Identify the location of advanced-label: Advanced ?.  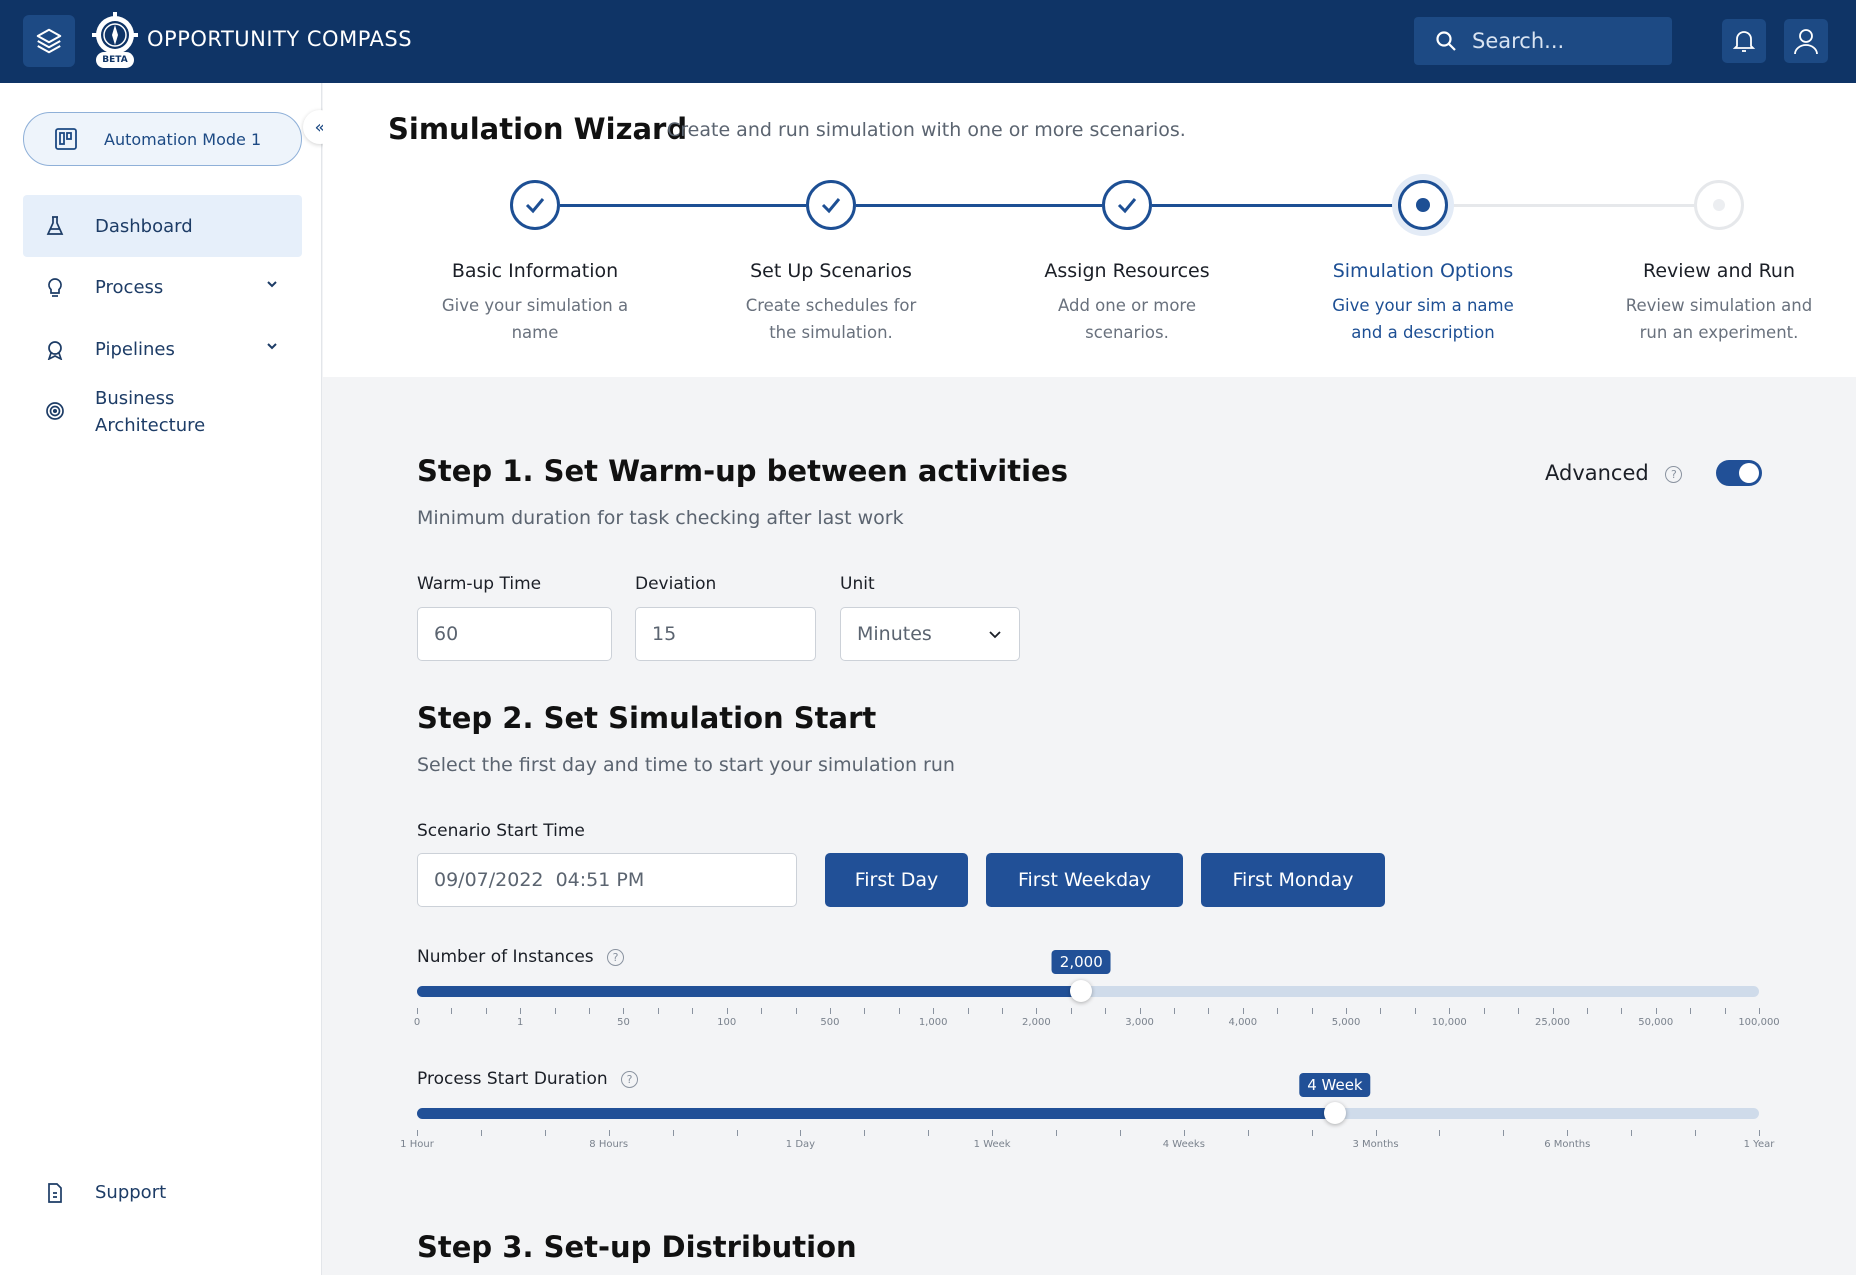
(1614, 473).